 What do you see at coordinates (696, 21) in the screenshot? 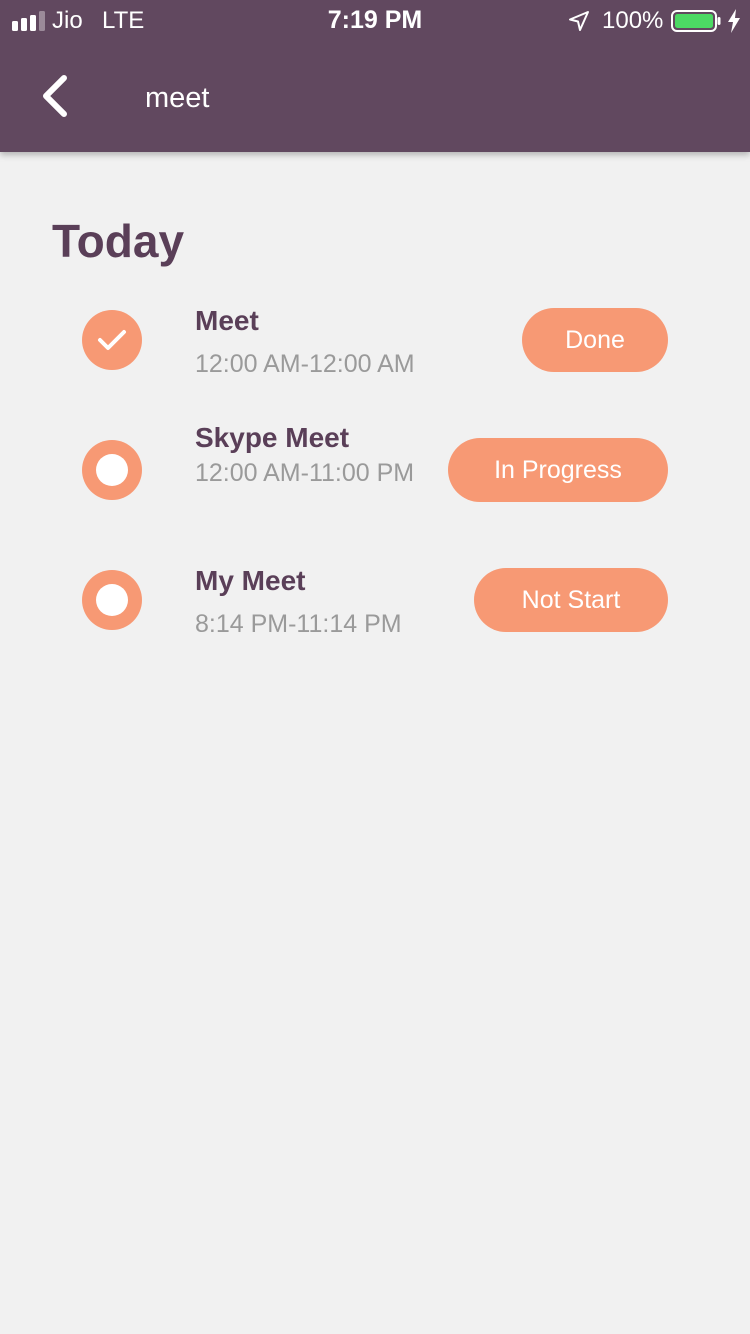
I see `battery-icon` at bounding box center [696, 21].